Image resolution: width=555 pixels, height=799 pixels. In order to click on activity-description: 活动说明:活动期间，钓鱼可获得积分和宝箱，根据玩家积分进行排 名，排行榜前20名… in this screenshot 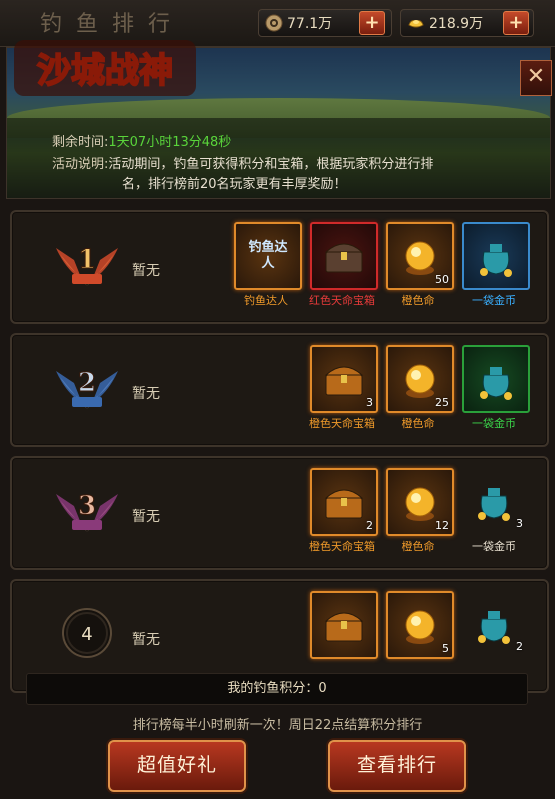, I will do `click(292, 175)`.